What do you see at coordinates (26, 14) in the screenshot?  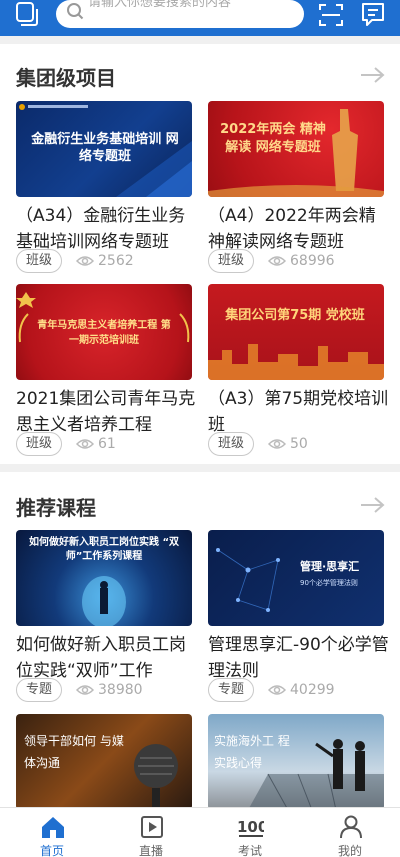 I see `copy-icon` at bounding box center [26, 14].